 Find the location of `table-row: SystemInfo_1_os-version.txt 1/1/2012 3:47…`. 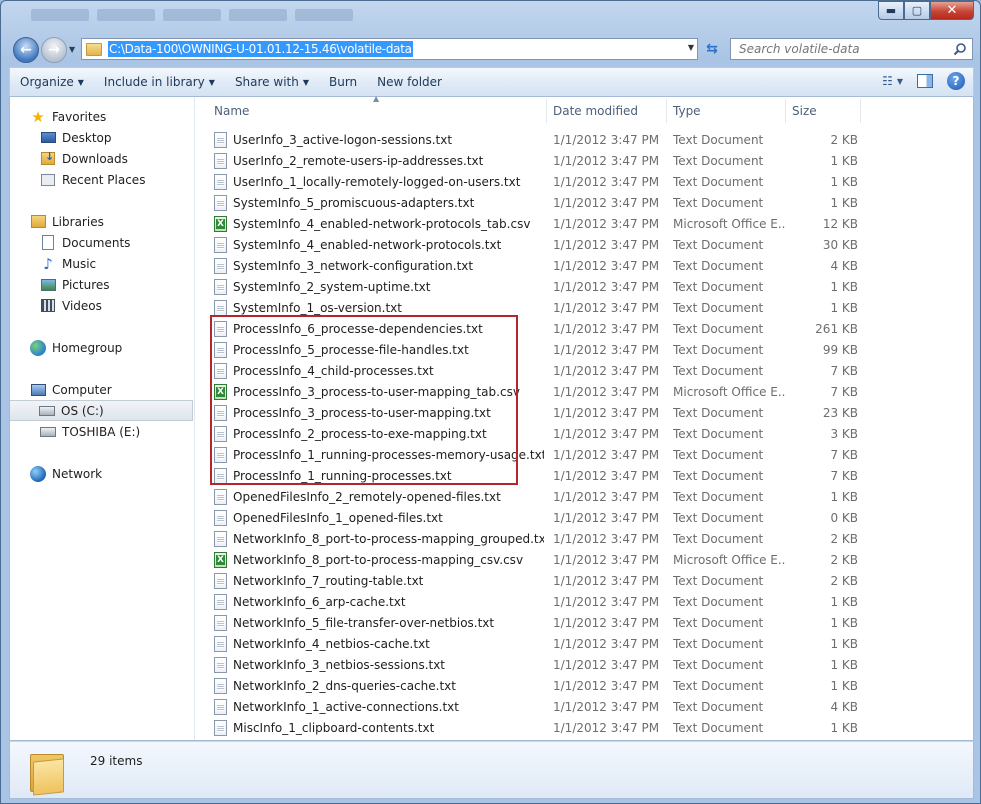

table-row: SystemInfo_1_os-version.txt 1/1/2012 3:47… is located at coordinates (584, 307).